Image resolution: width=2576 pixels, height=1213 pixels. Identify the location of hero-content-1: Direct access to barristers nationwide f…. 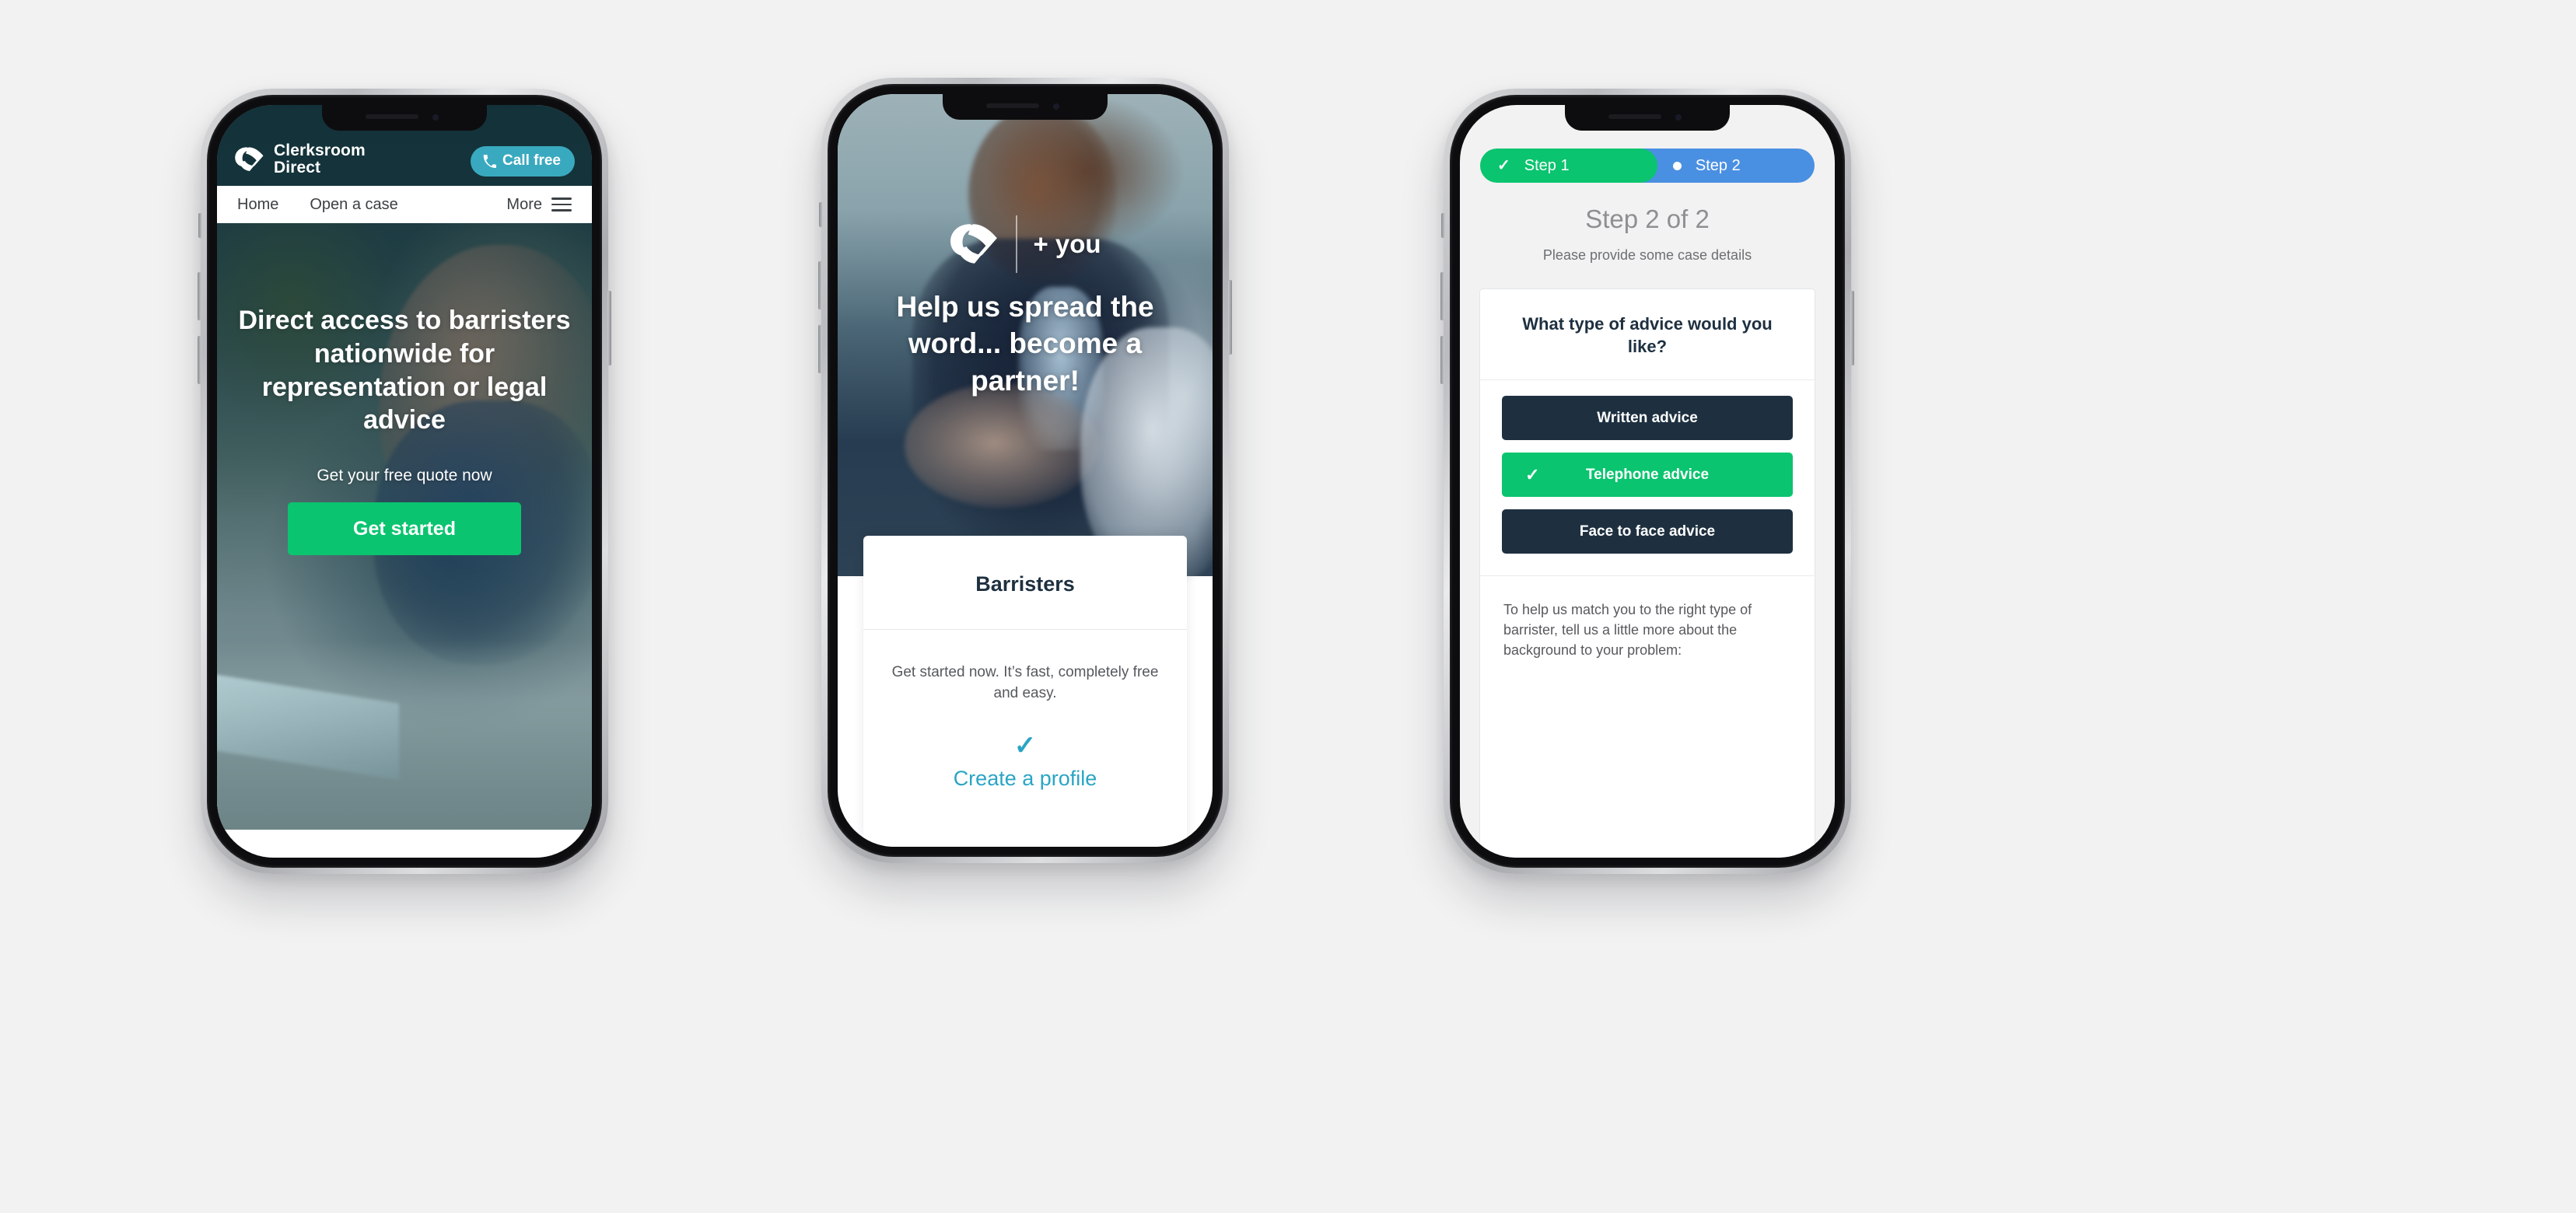
(404, 540).